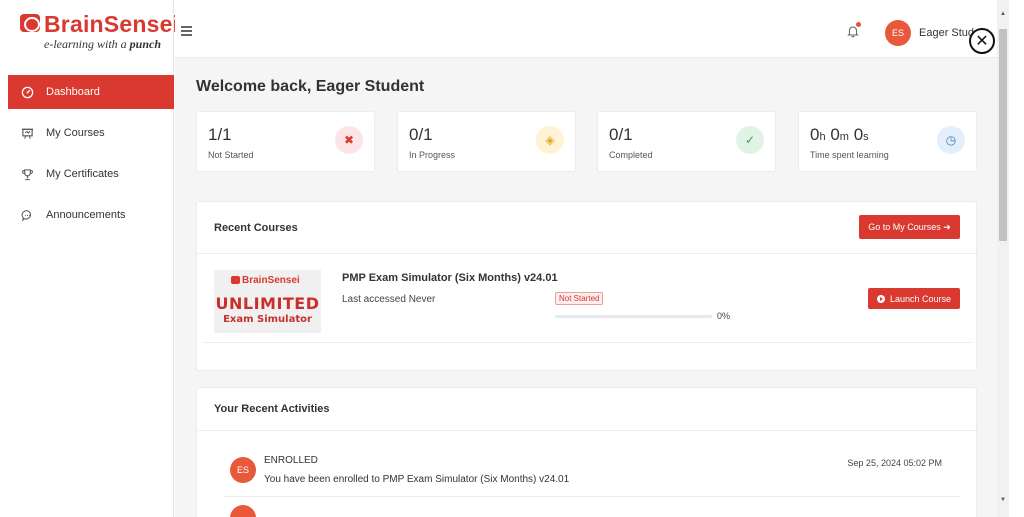  I want to click on progress-bar, so click(633, 316).